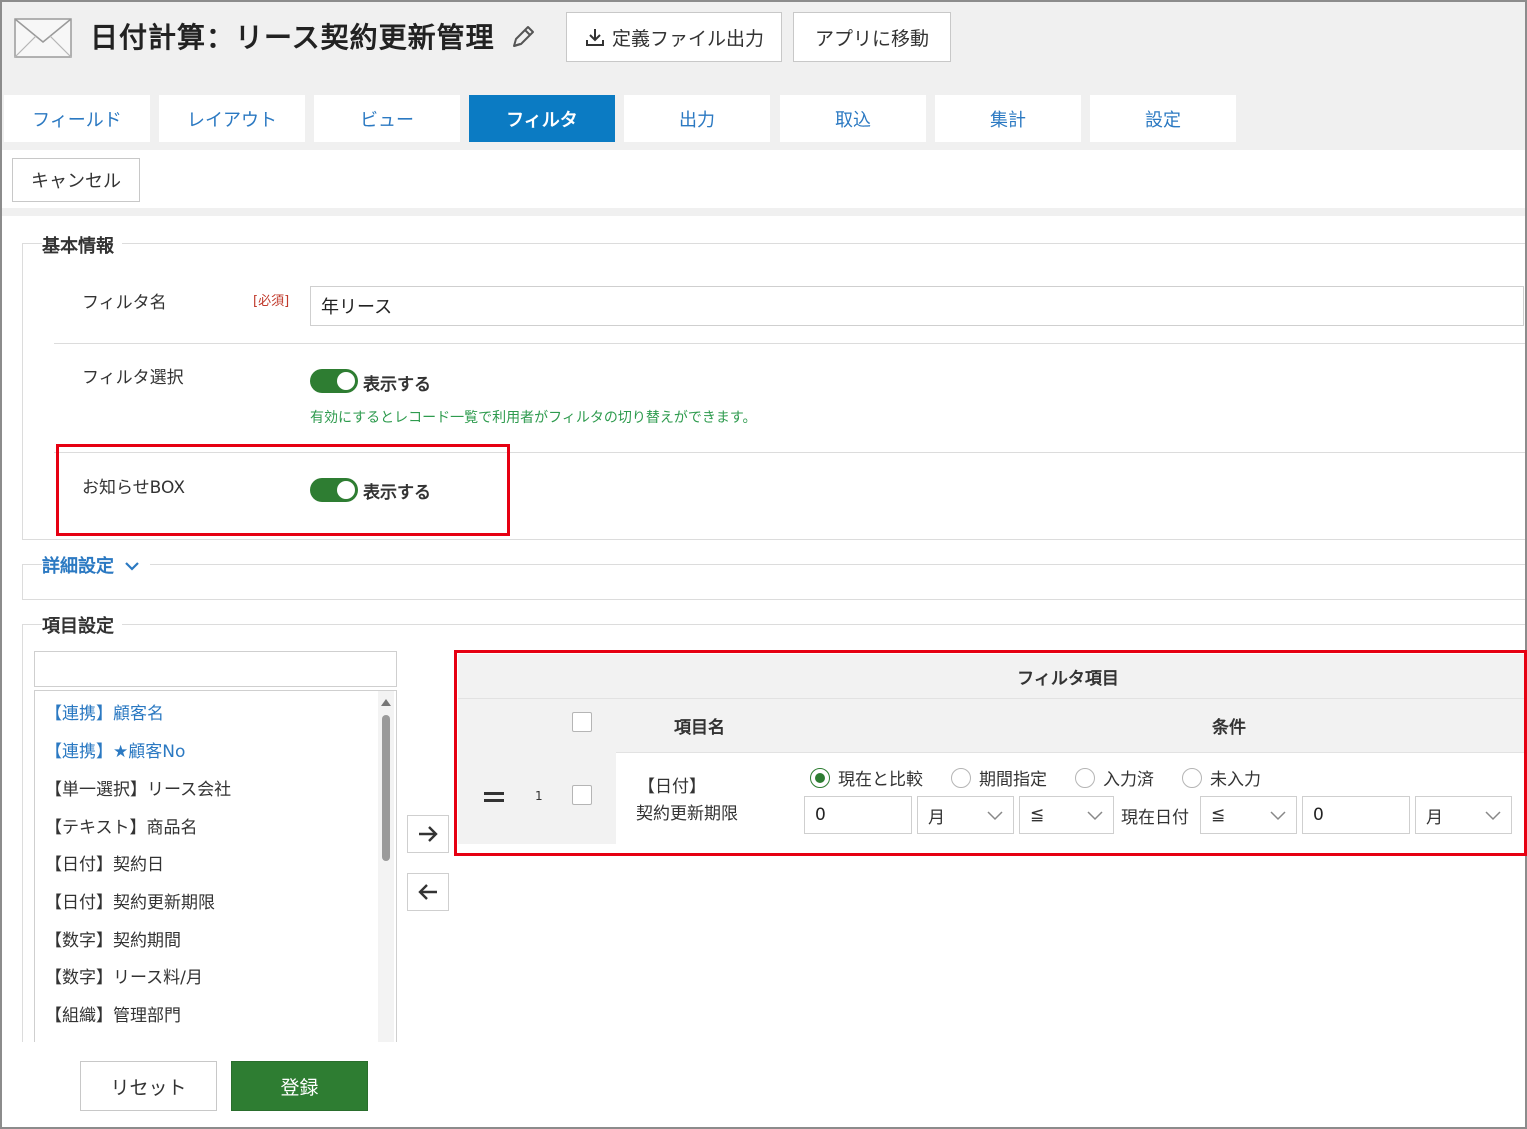  What do you see at coordinates (397, 385) in the screenshot?
I see `filter-select-toggle-label: 表示する` at bounding box center [397, 385].